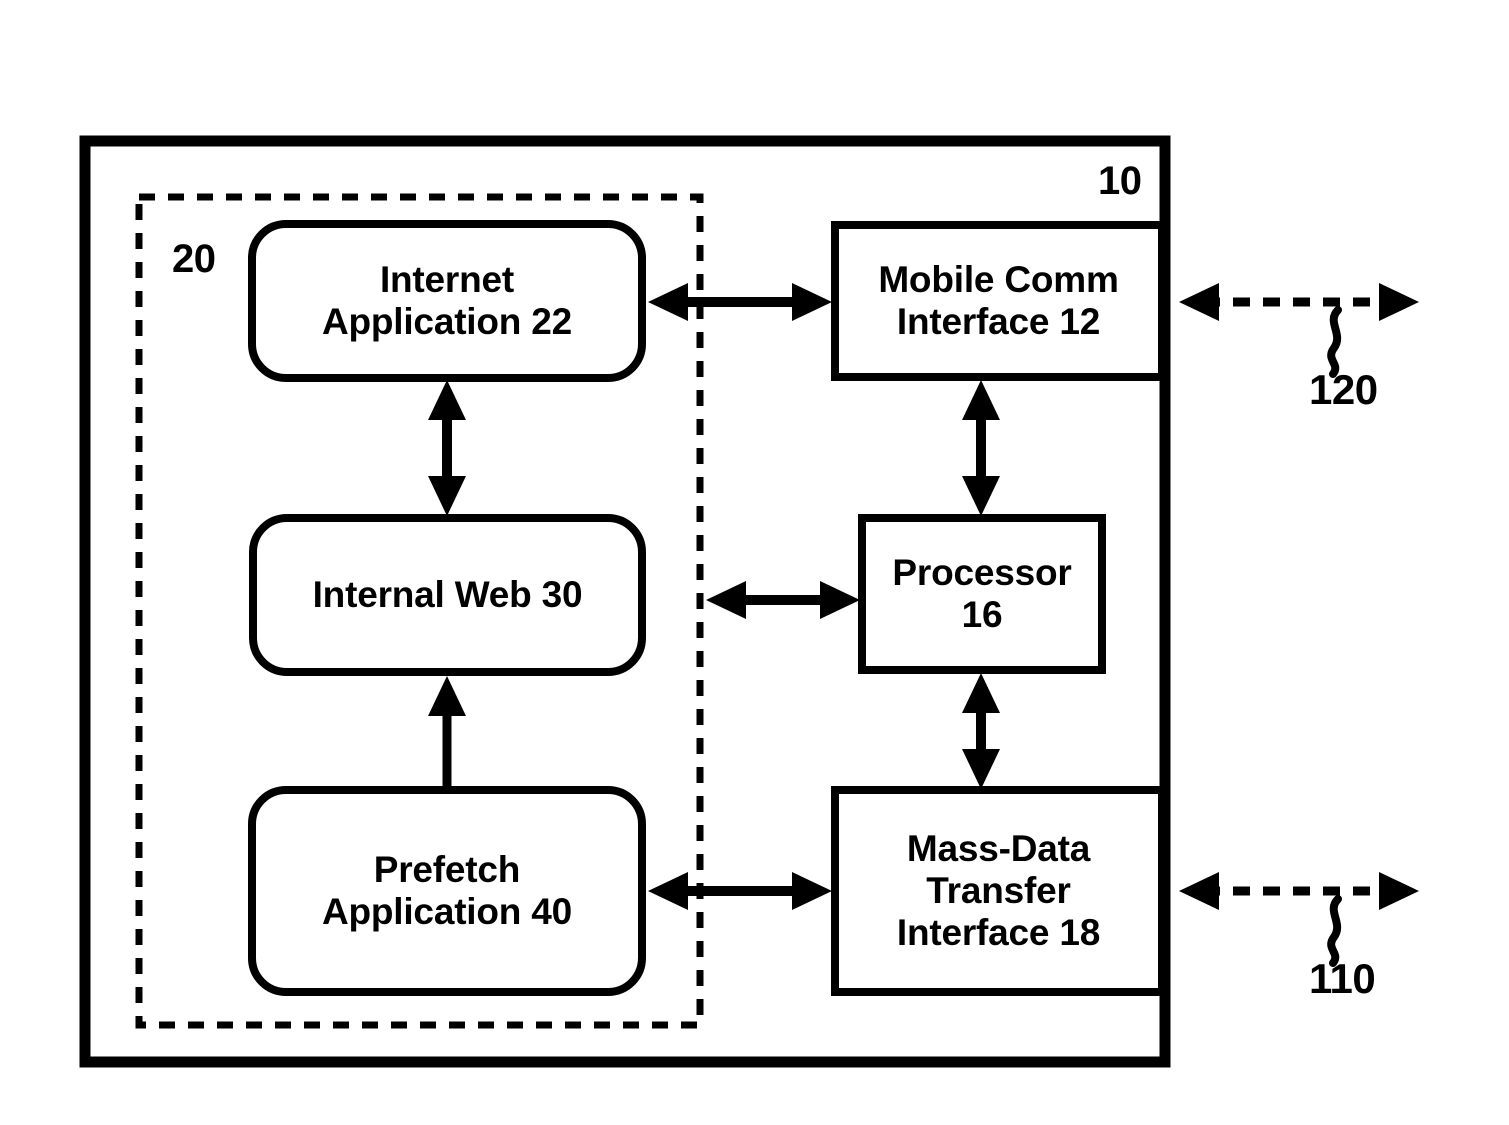 This screenshot has height=1125, width=1509. Describe the element at coordinates (1299, 330) in the screenshot. I see `connector-mobile-comm-external` at that location.